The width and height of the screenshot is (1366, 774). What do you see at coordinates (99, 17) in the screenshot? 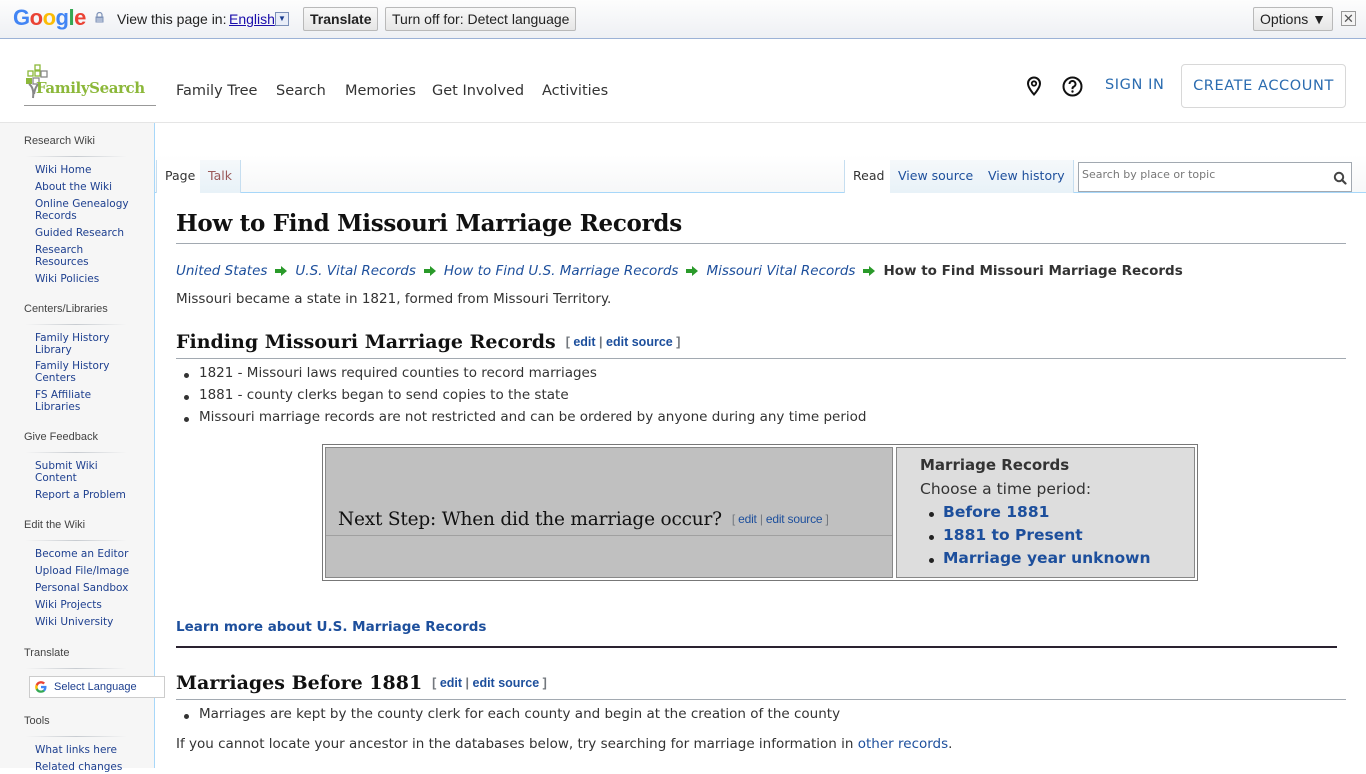
I see `lock-icon` at bounding box center [99, 17].